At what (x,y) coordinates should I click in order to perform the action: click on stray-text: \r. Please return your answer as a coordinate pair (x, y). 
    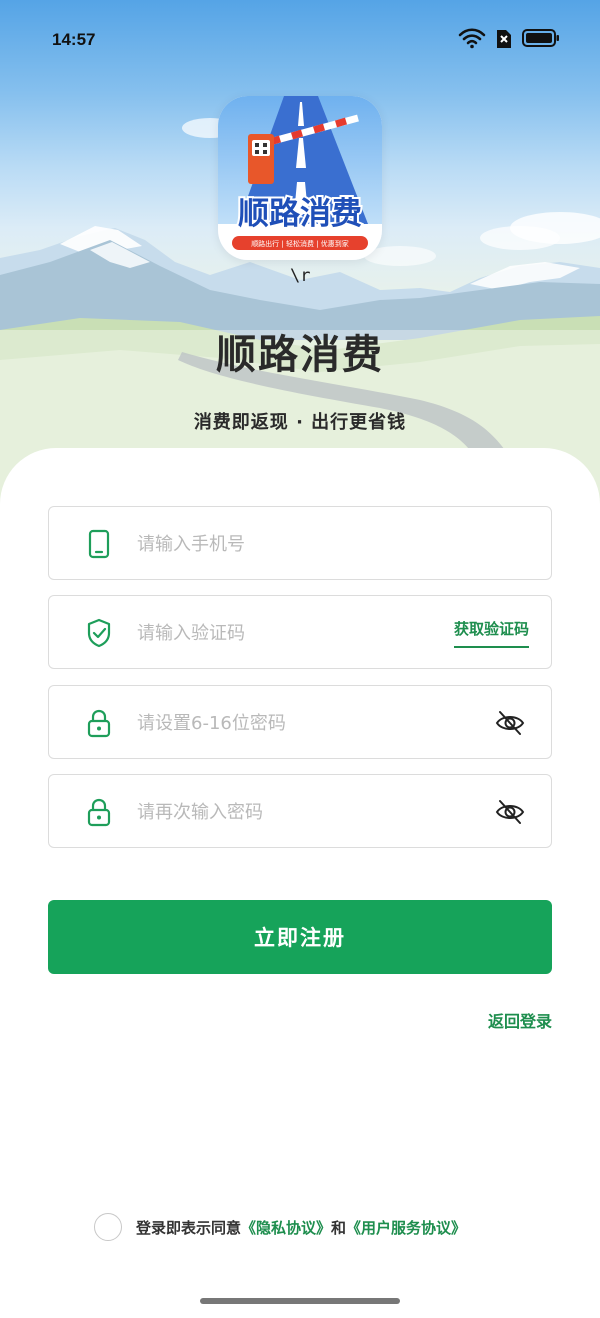
    Looking at the image, I should click on (300, 276).